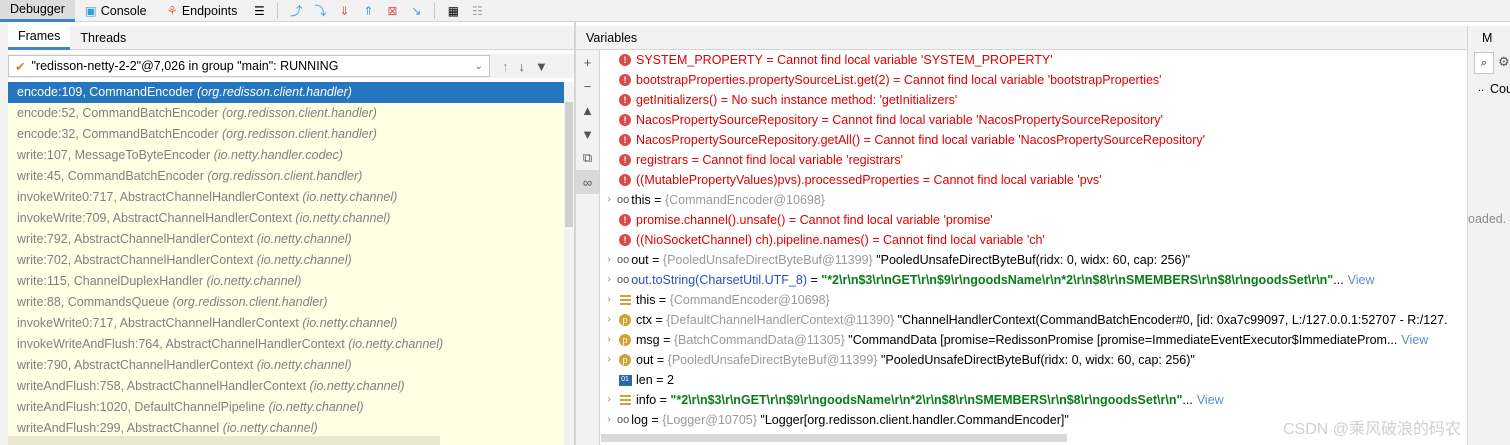  I want to click on variable-row: › this = {CommandEncoder@10698}, so click(1034, 300).